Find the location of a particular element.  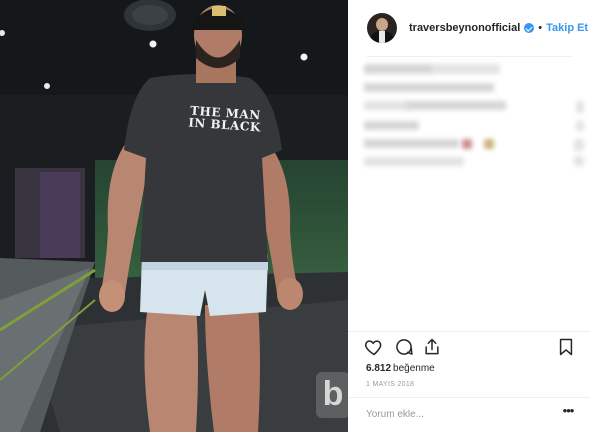

more-options-icon: ••• is located at coordinates (568, 412).